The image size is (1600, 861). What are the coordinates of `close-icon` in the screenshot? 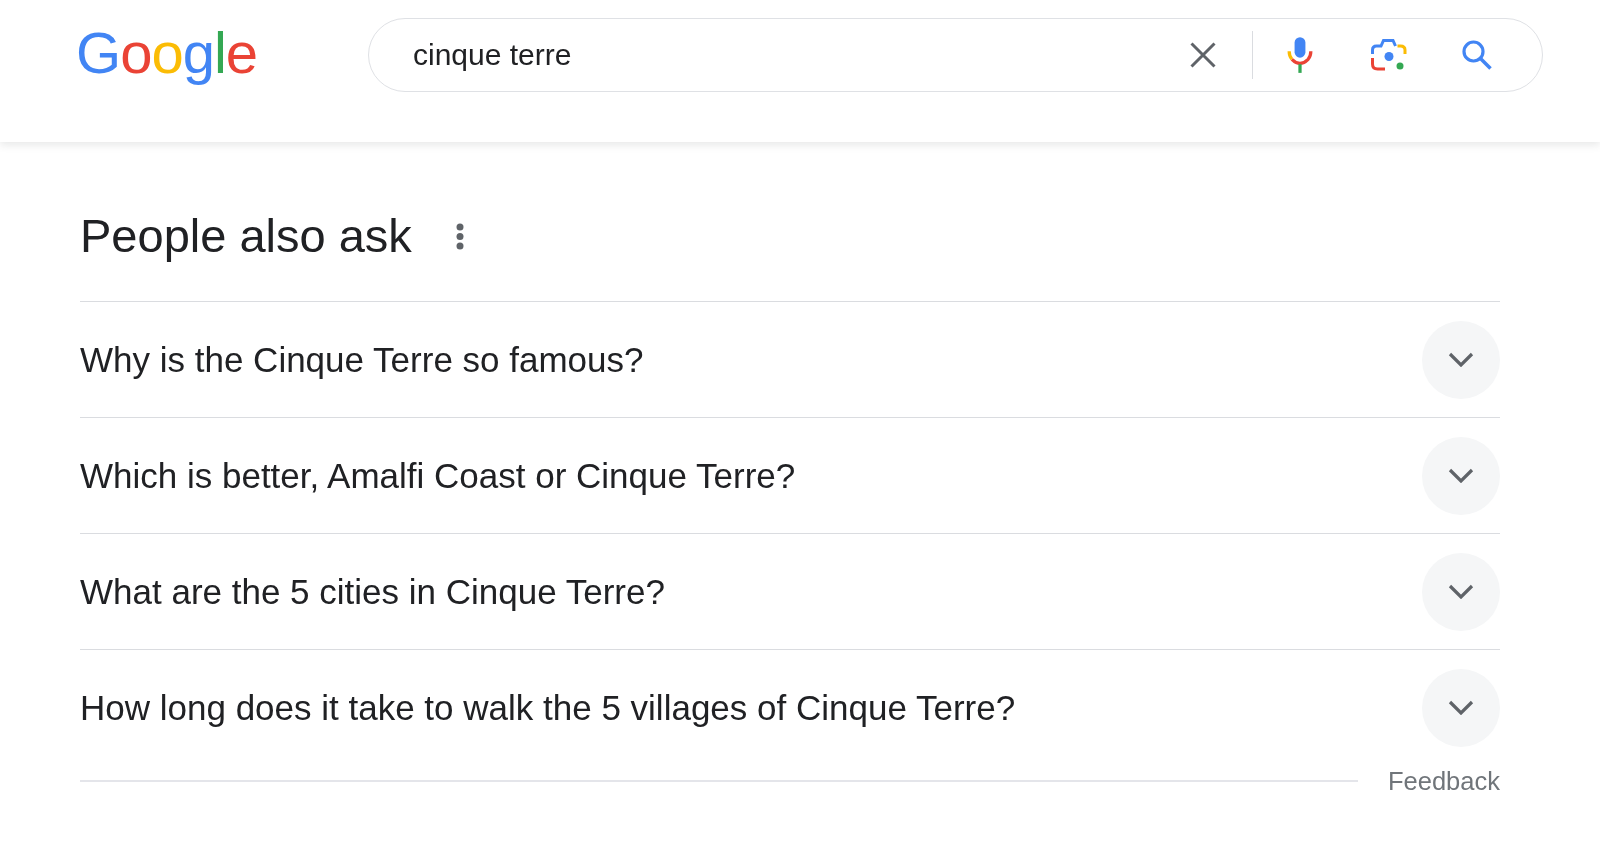 It's located at (1203, 55).